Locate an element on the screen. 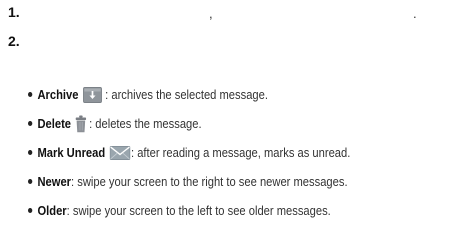 The image size is (474, 242). action-term-archive: Archive is located at coordinates (58, 94).